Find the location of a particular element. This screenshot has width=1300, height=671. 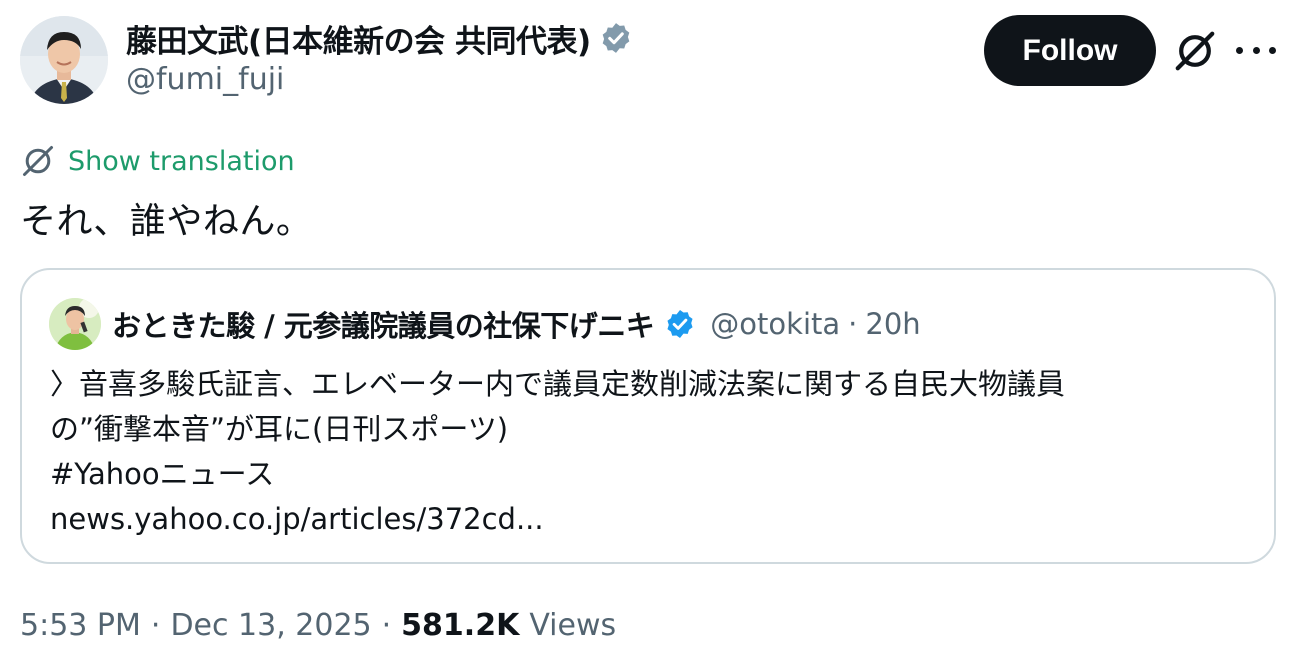

tweet-time: 5:53 PM is located at coordinates (80, 625).